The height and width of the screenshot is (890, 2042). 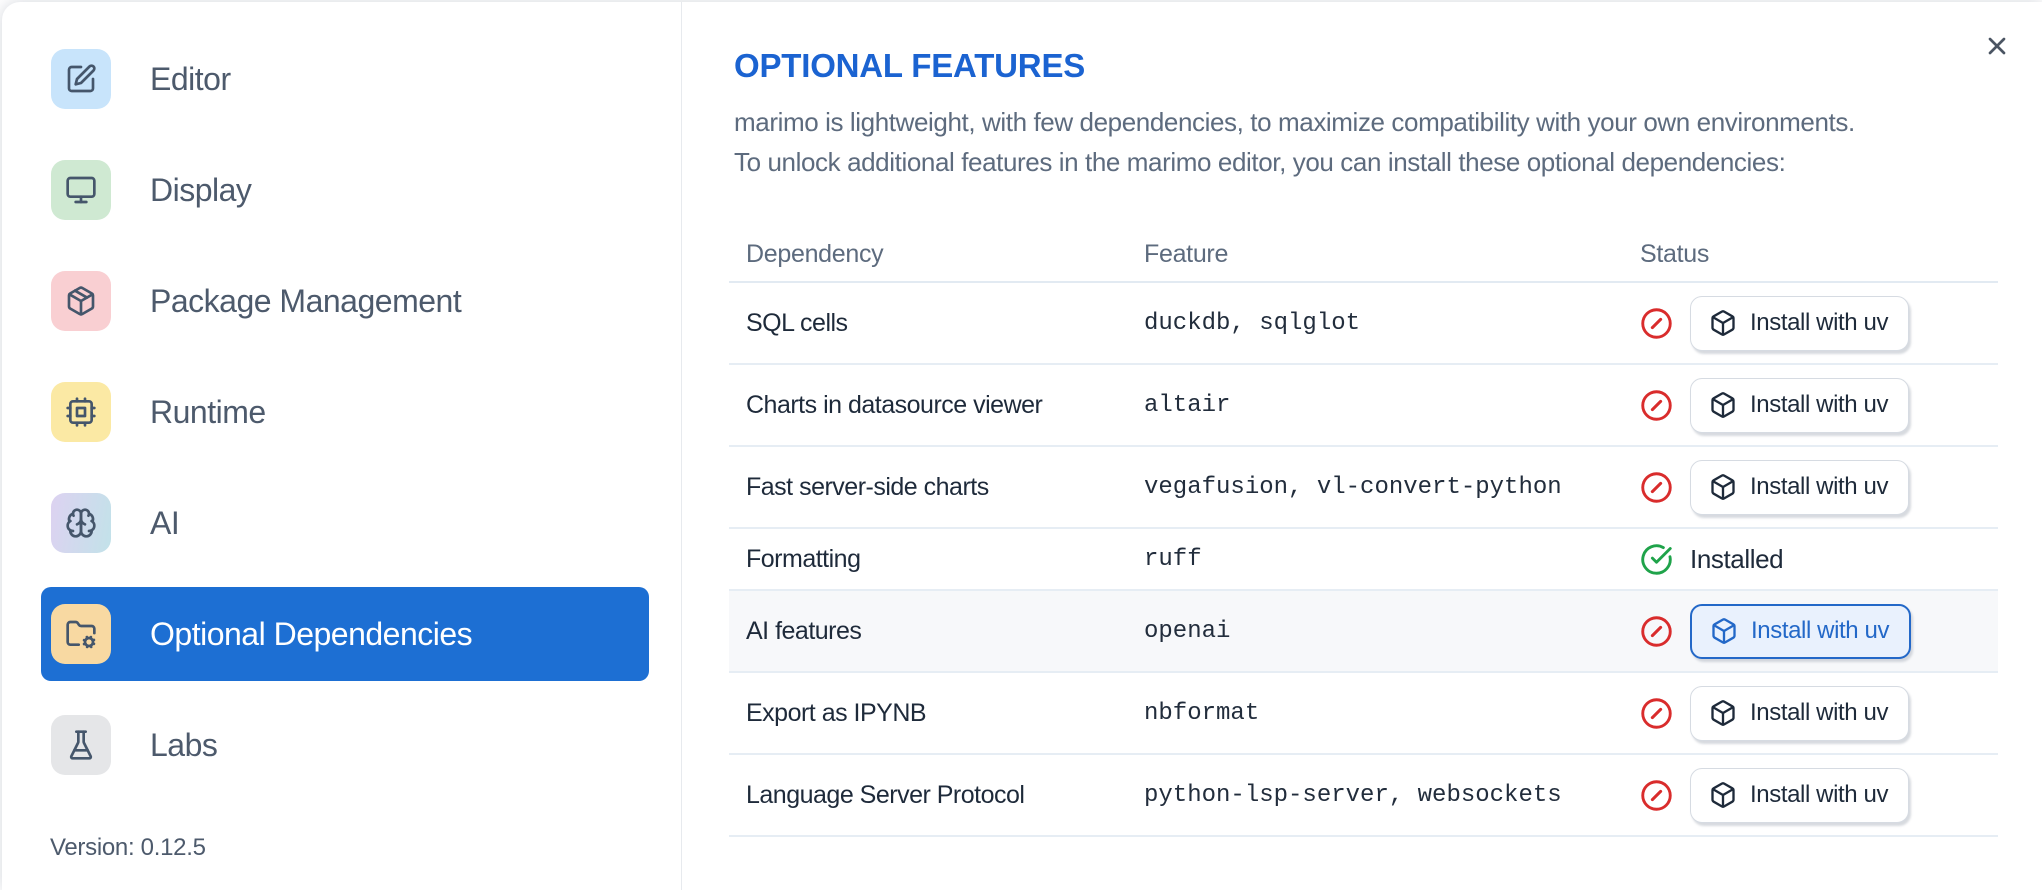 What do you see at coordinates (1819, 559) in the screenshot?
I see `status-cell: Installed` at bounding box center [1819, 559].